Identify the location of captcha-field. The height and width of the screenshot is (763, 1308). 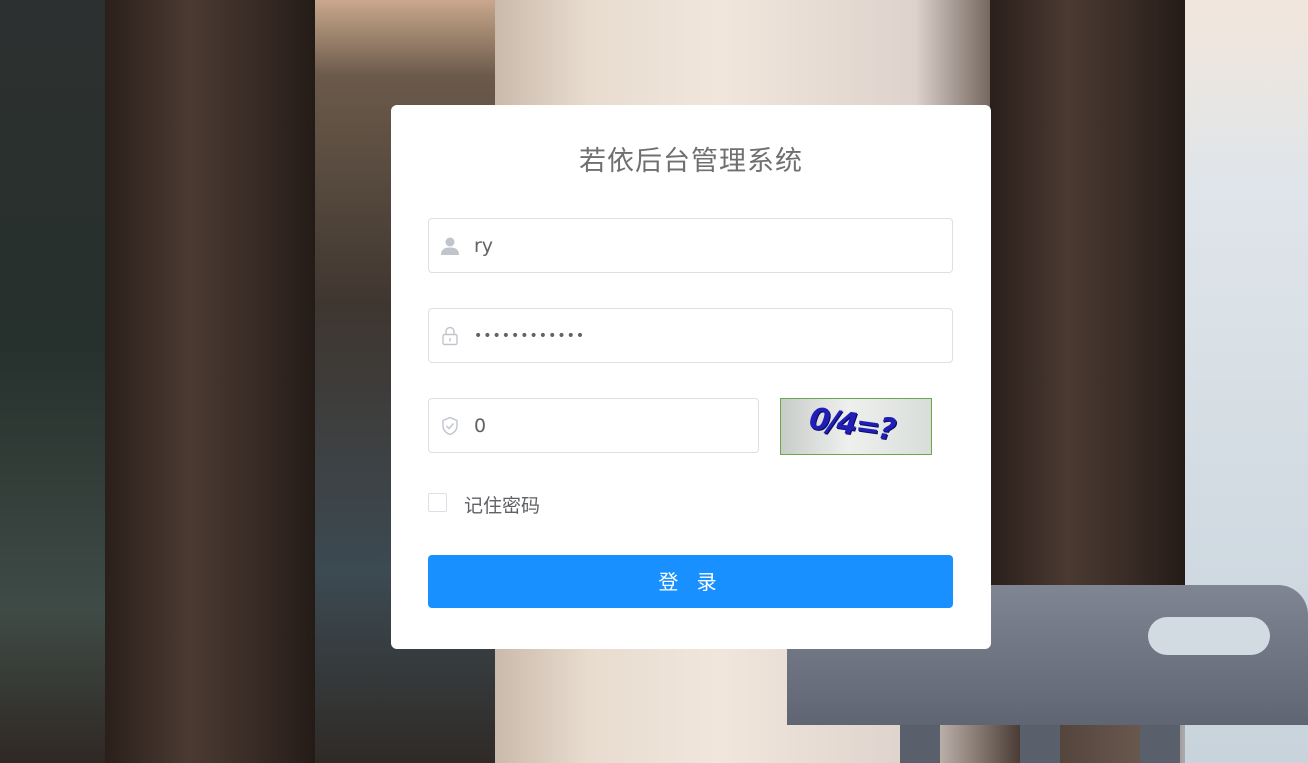
(593, 425).